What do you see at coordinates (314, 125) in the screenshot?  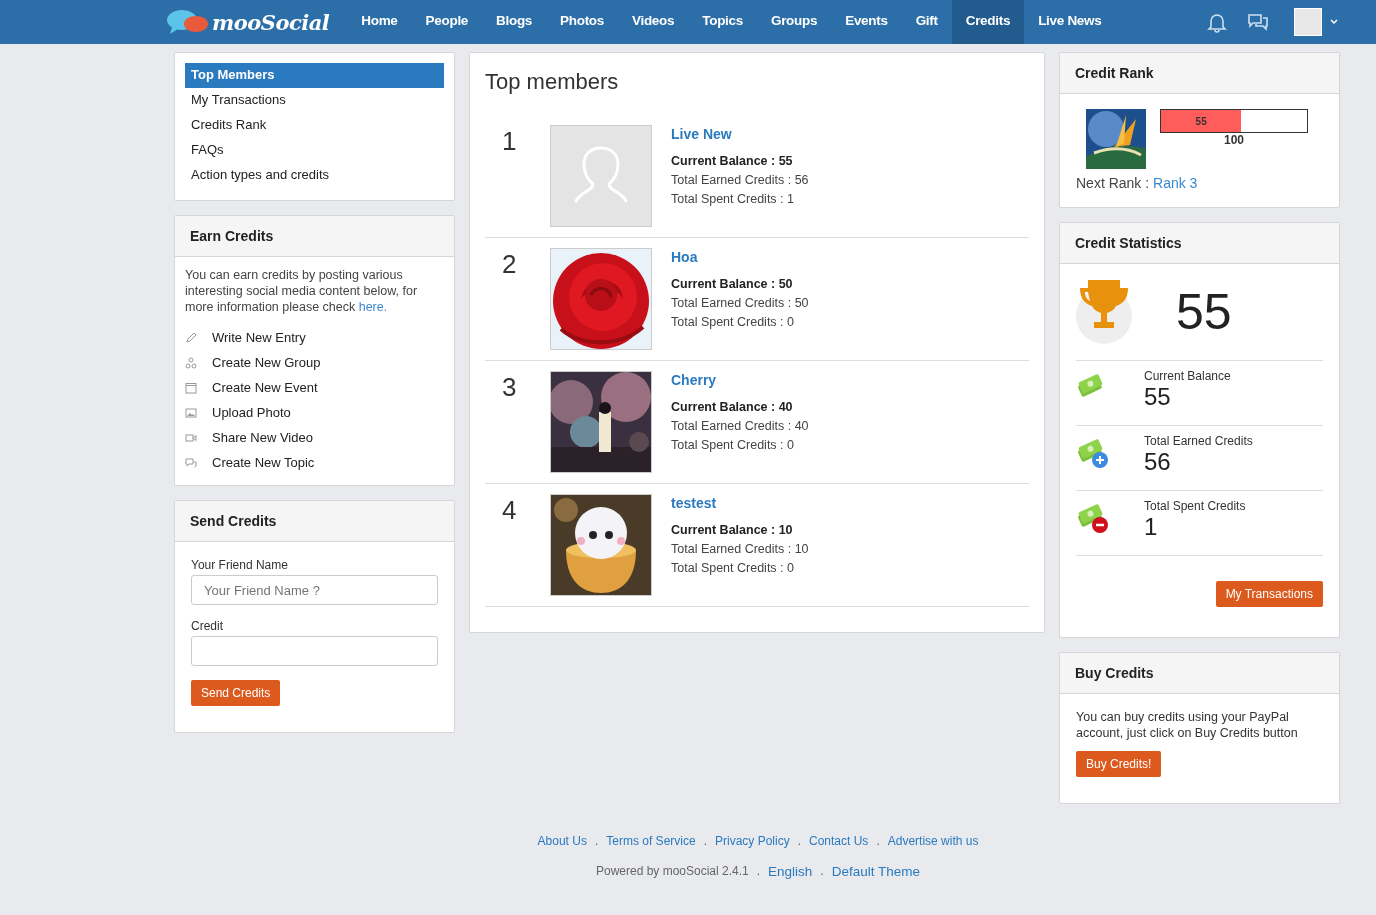 I see `menu-item: Credits Rank` at bounding box center [314, 125].